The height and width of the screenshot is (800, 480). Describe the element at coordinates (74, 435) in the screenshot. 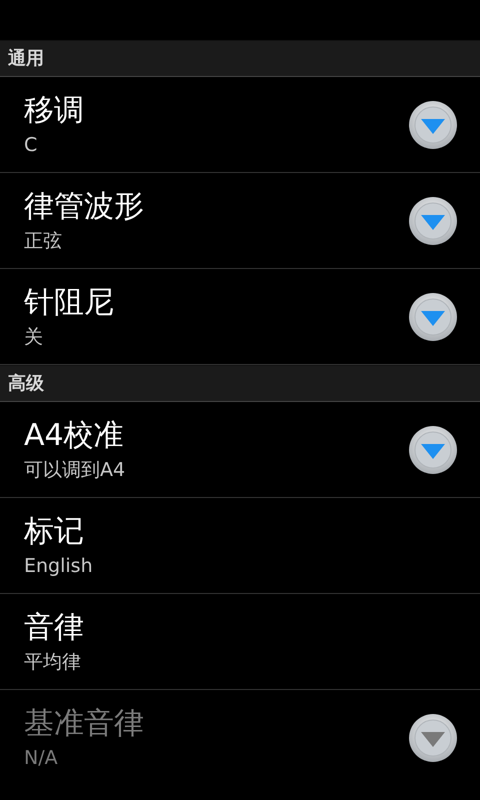

I see `preference-title: A4校准` at that location.